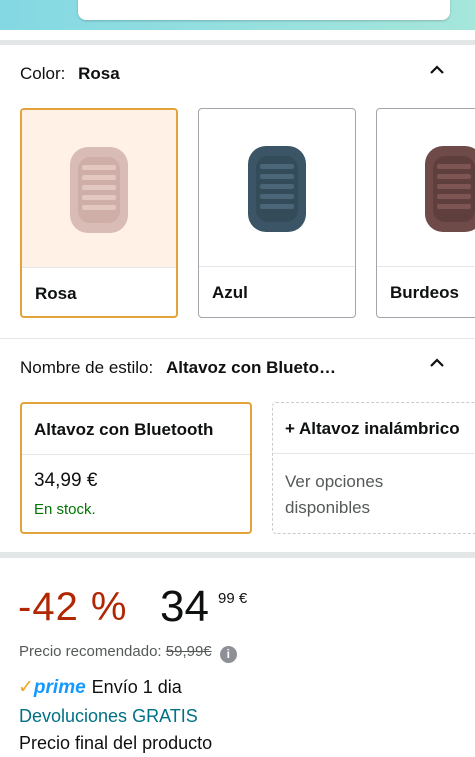 This screenshot has height=757, width=475. I want to click on swatch-burdeos: Burdeos, so click(425, 213).